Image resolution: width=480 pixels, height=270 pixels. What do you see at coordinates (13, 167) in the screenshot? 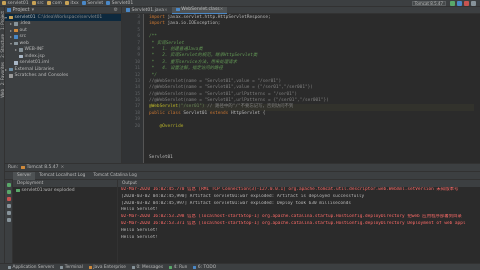
I see `run-title: Run:` at bounding box center [13, 167].